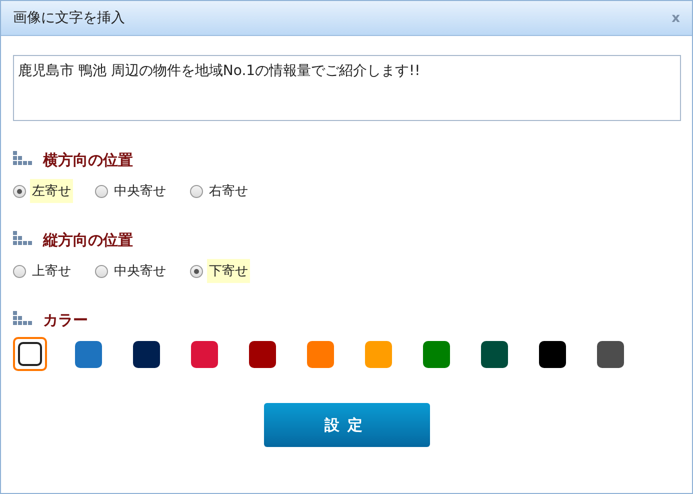  I want to click on window-title: 画像に文字を挿入, so click(69, 18).